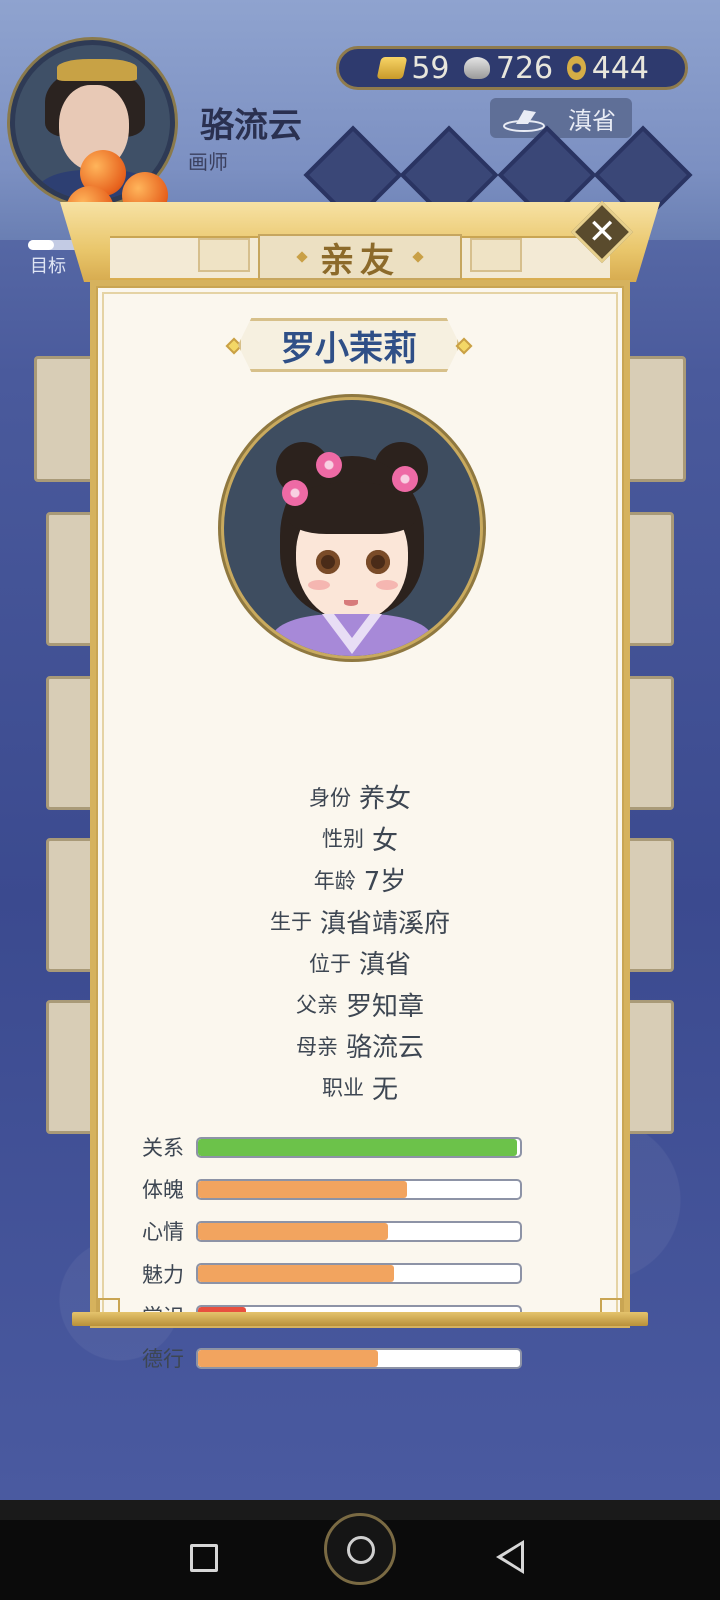  I want to click on stat-bars: 关系 体魄 心情 魅力 学识, so click(337, 1252).